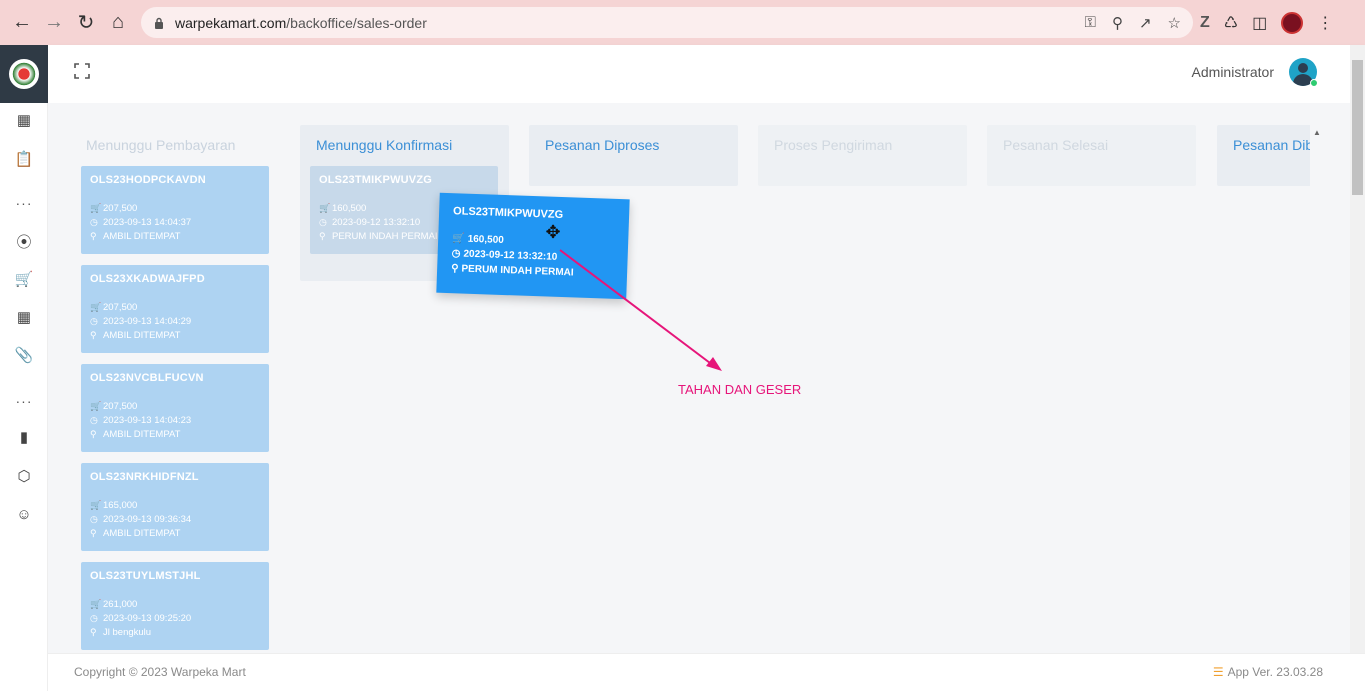  I want to click on order-code: OLS23NRKHIDFNZL, so click(144, 477).